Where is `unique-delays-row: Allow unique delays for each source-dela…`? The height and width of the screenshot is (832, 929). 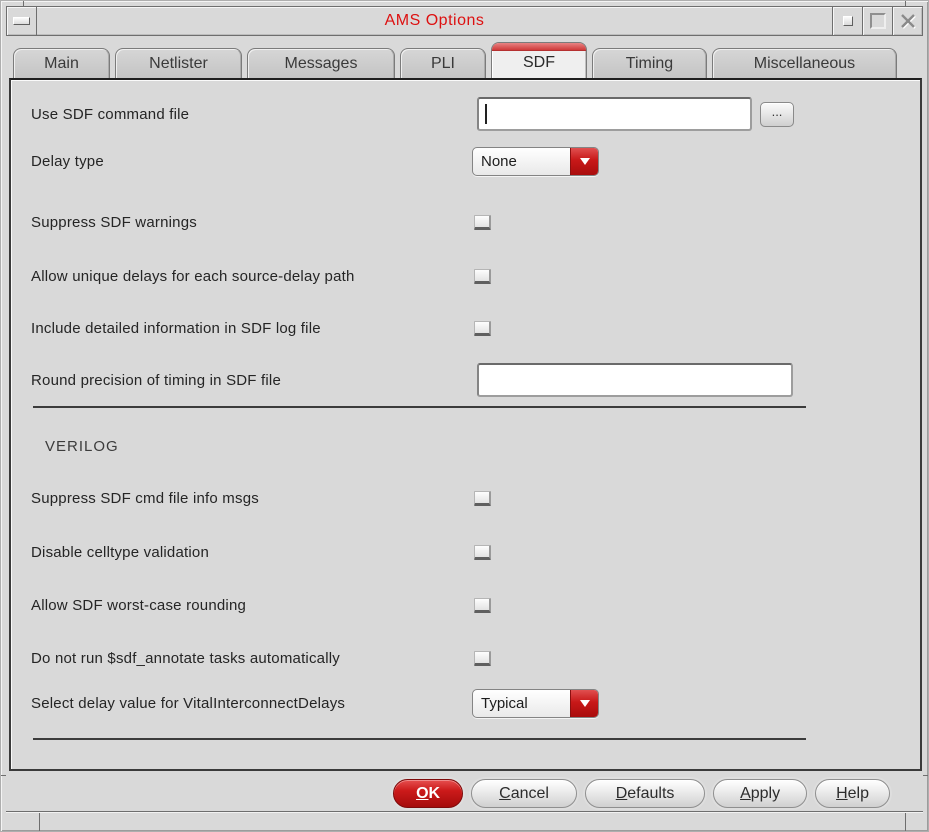
unique-delays-row: Allow unique delays for each source-dela… is located at coordinates (467, 276).